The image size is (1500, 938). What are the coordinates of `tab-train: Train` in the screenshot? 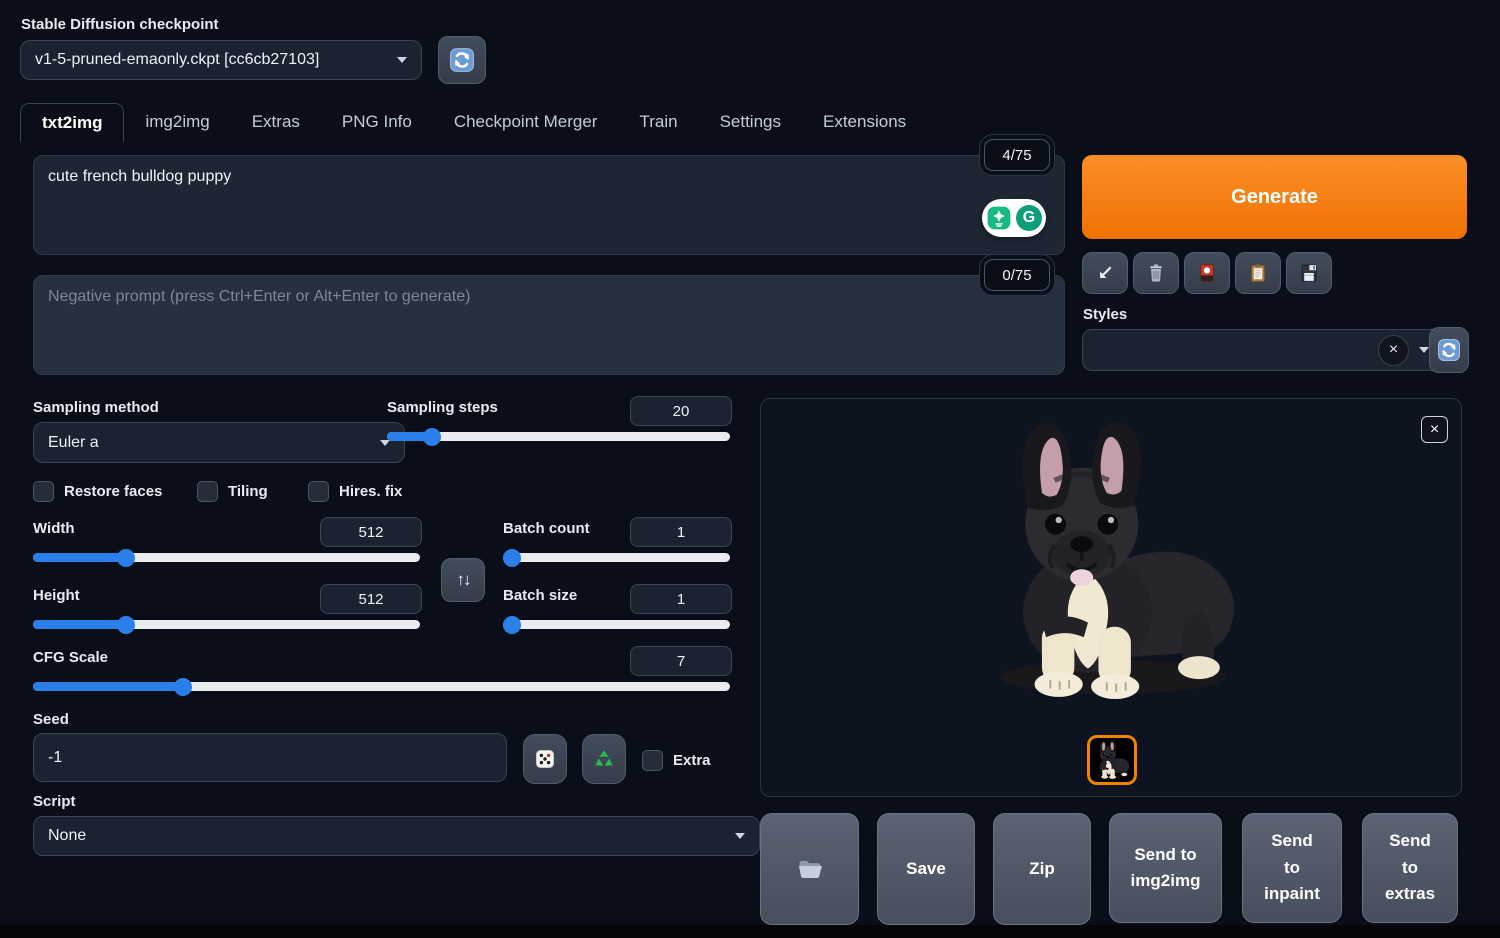 It's located at (658, 122).